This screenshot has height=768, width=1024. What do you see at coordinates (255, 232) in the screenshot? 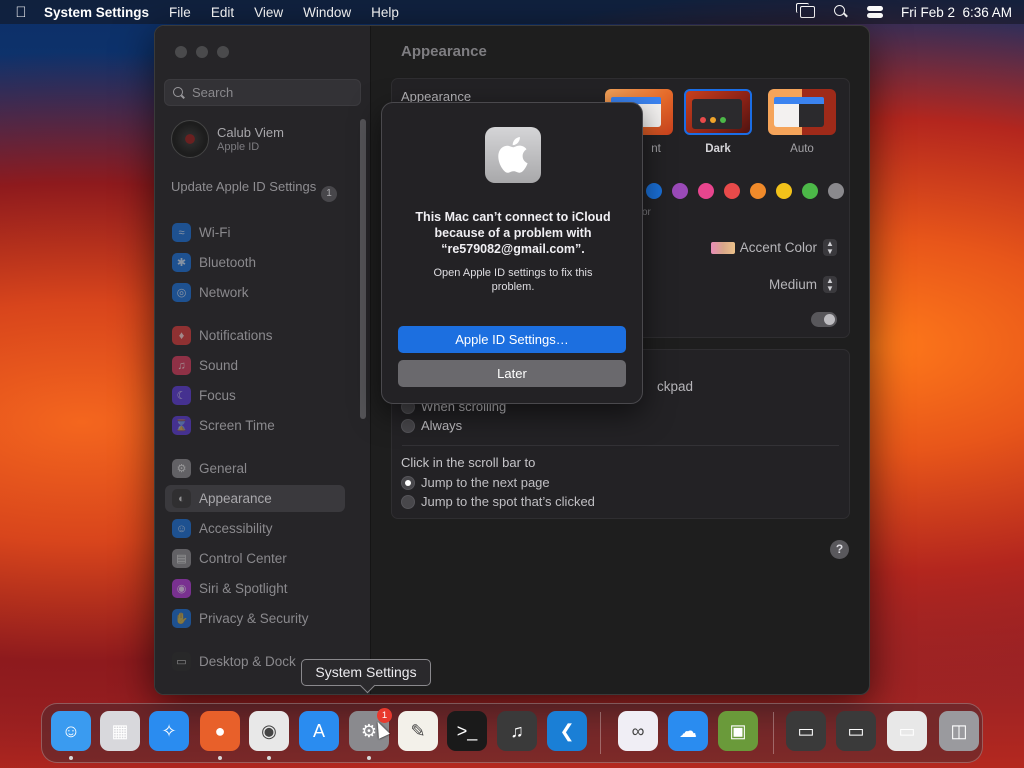
I see `sidebar-item-wi-fi: ≈ Wi-Fi` at bounding box center [255, 232].